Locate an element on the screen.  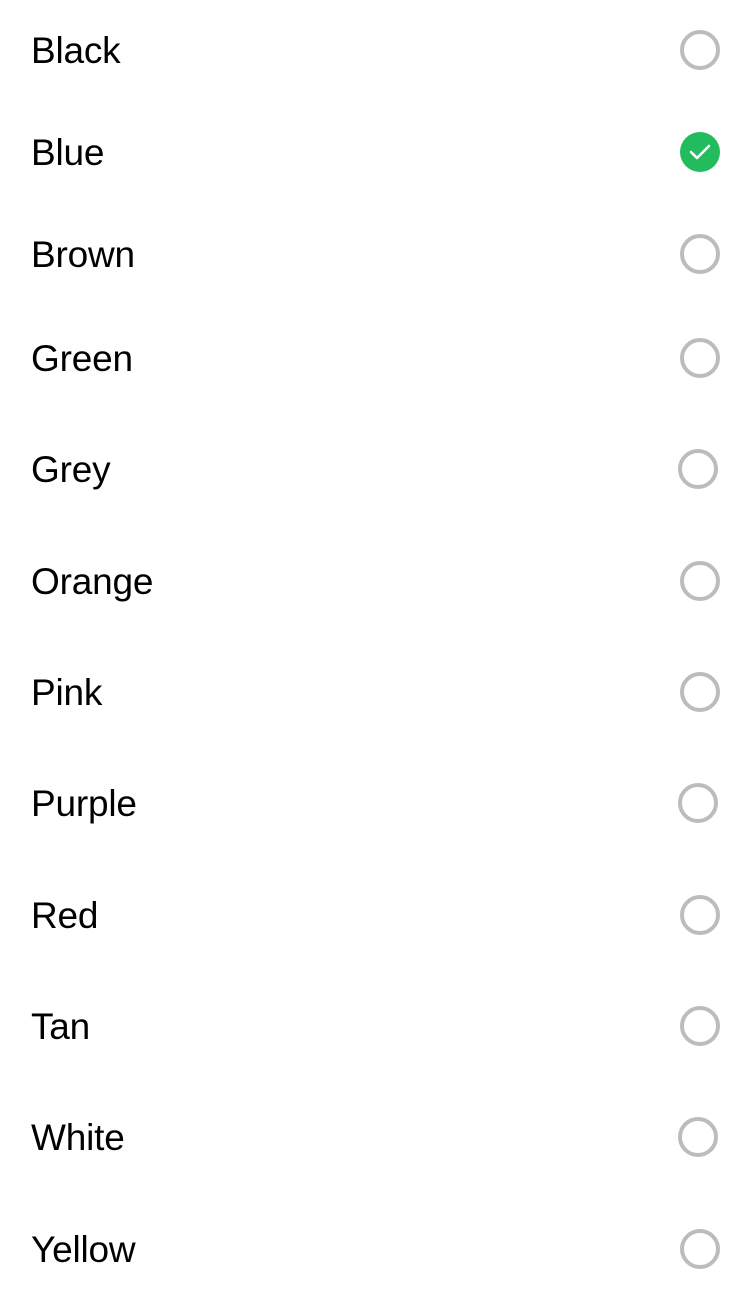
option-label: Yellow is located at coordinates (83, 1249).